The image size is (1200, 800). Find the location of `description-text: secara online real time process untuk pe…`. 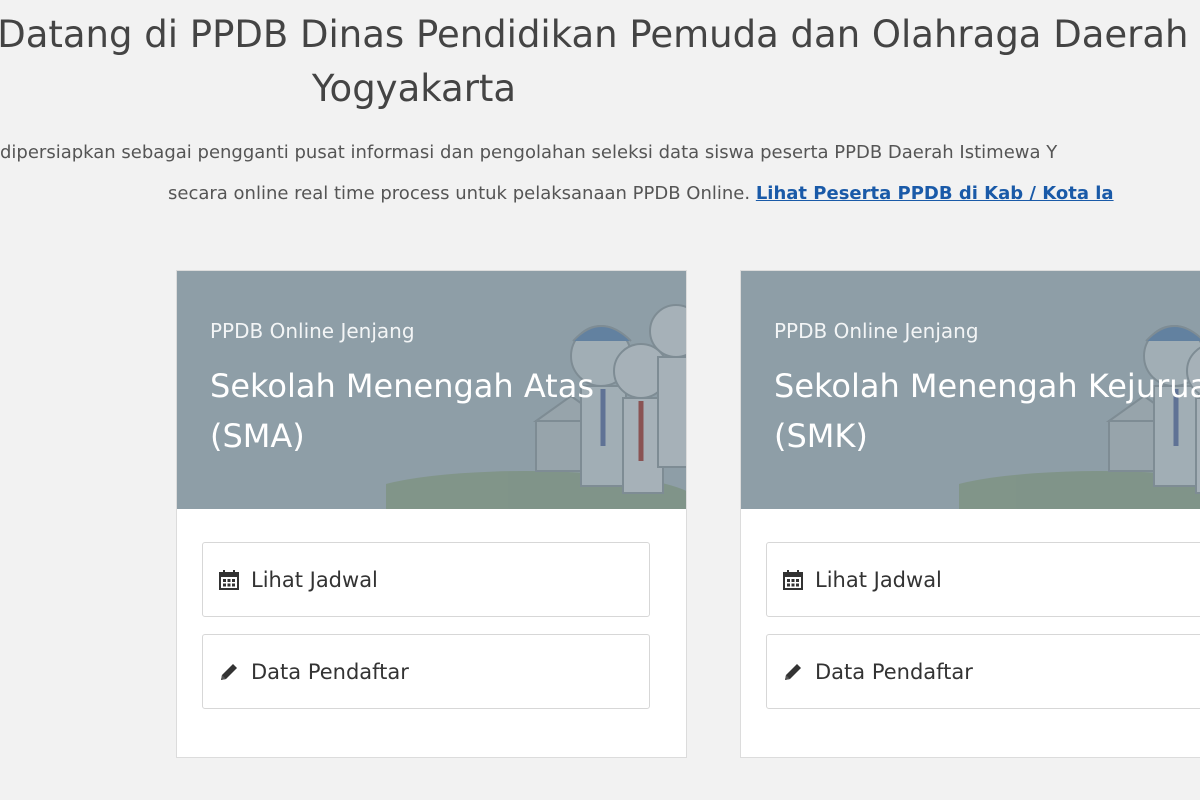

description-text: secara online real time process untuk pe… is located at coordinates (459, 193).